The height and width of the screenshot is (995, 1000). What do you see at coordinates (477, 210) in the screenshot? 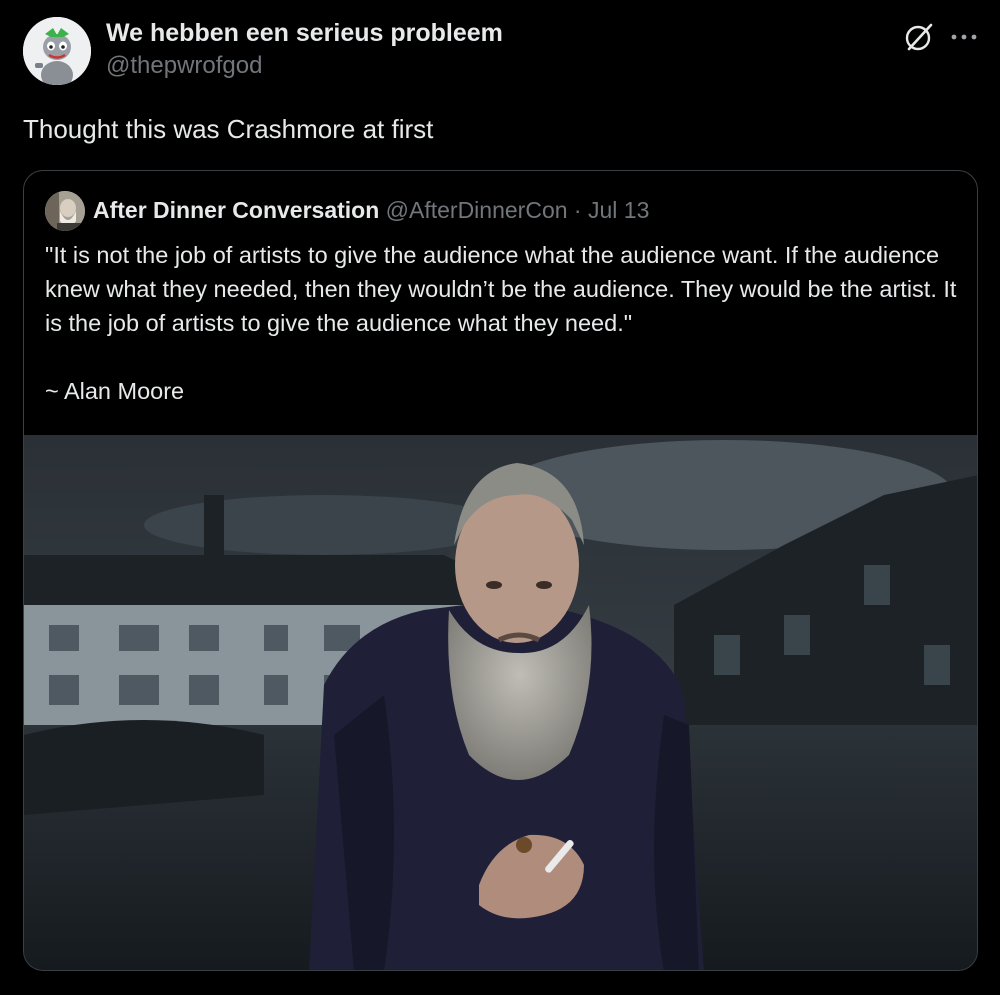
I see `quoted-author-handle: @AfterDinnerCon` at bounding box center [477, 210].